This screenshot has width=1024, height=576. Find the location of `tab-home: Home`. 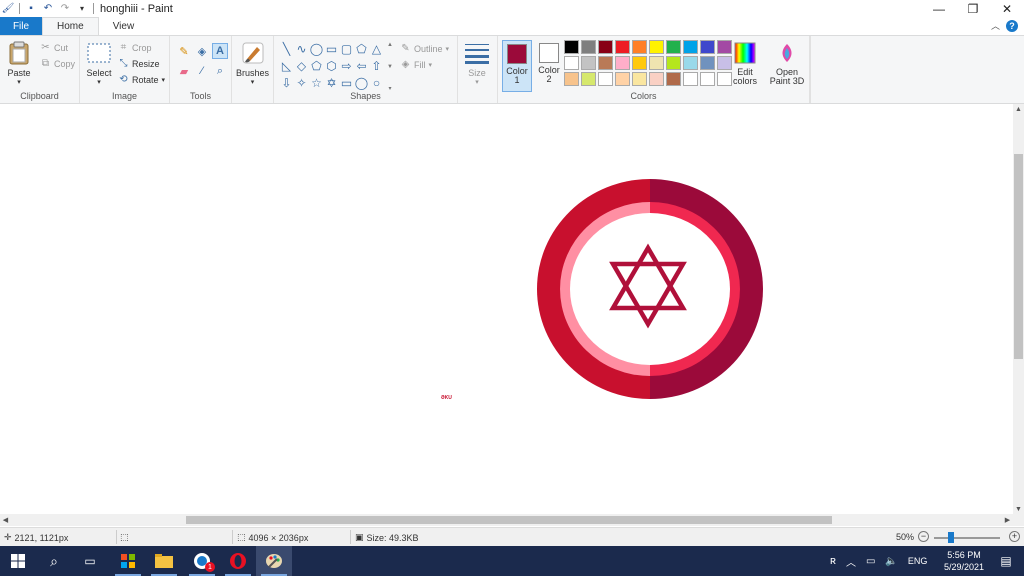

tab-home: Home is located at coordinates (70, 26).